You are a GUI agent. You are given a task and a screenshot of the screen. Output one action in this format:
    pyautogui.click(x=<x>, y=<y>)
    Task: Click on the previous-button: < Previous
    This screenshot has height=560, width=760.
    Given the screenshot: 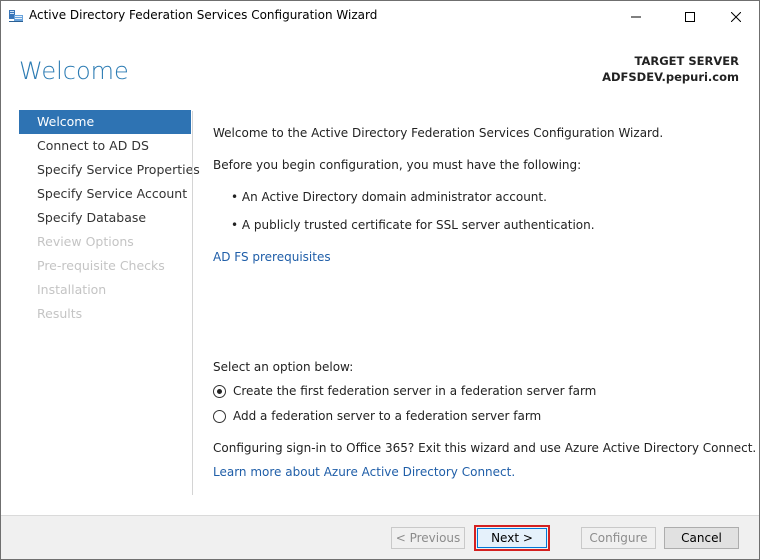 What is the action you would take?
    pyautogui.click(x=428, y=538)
    